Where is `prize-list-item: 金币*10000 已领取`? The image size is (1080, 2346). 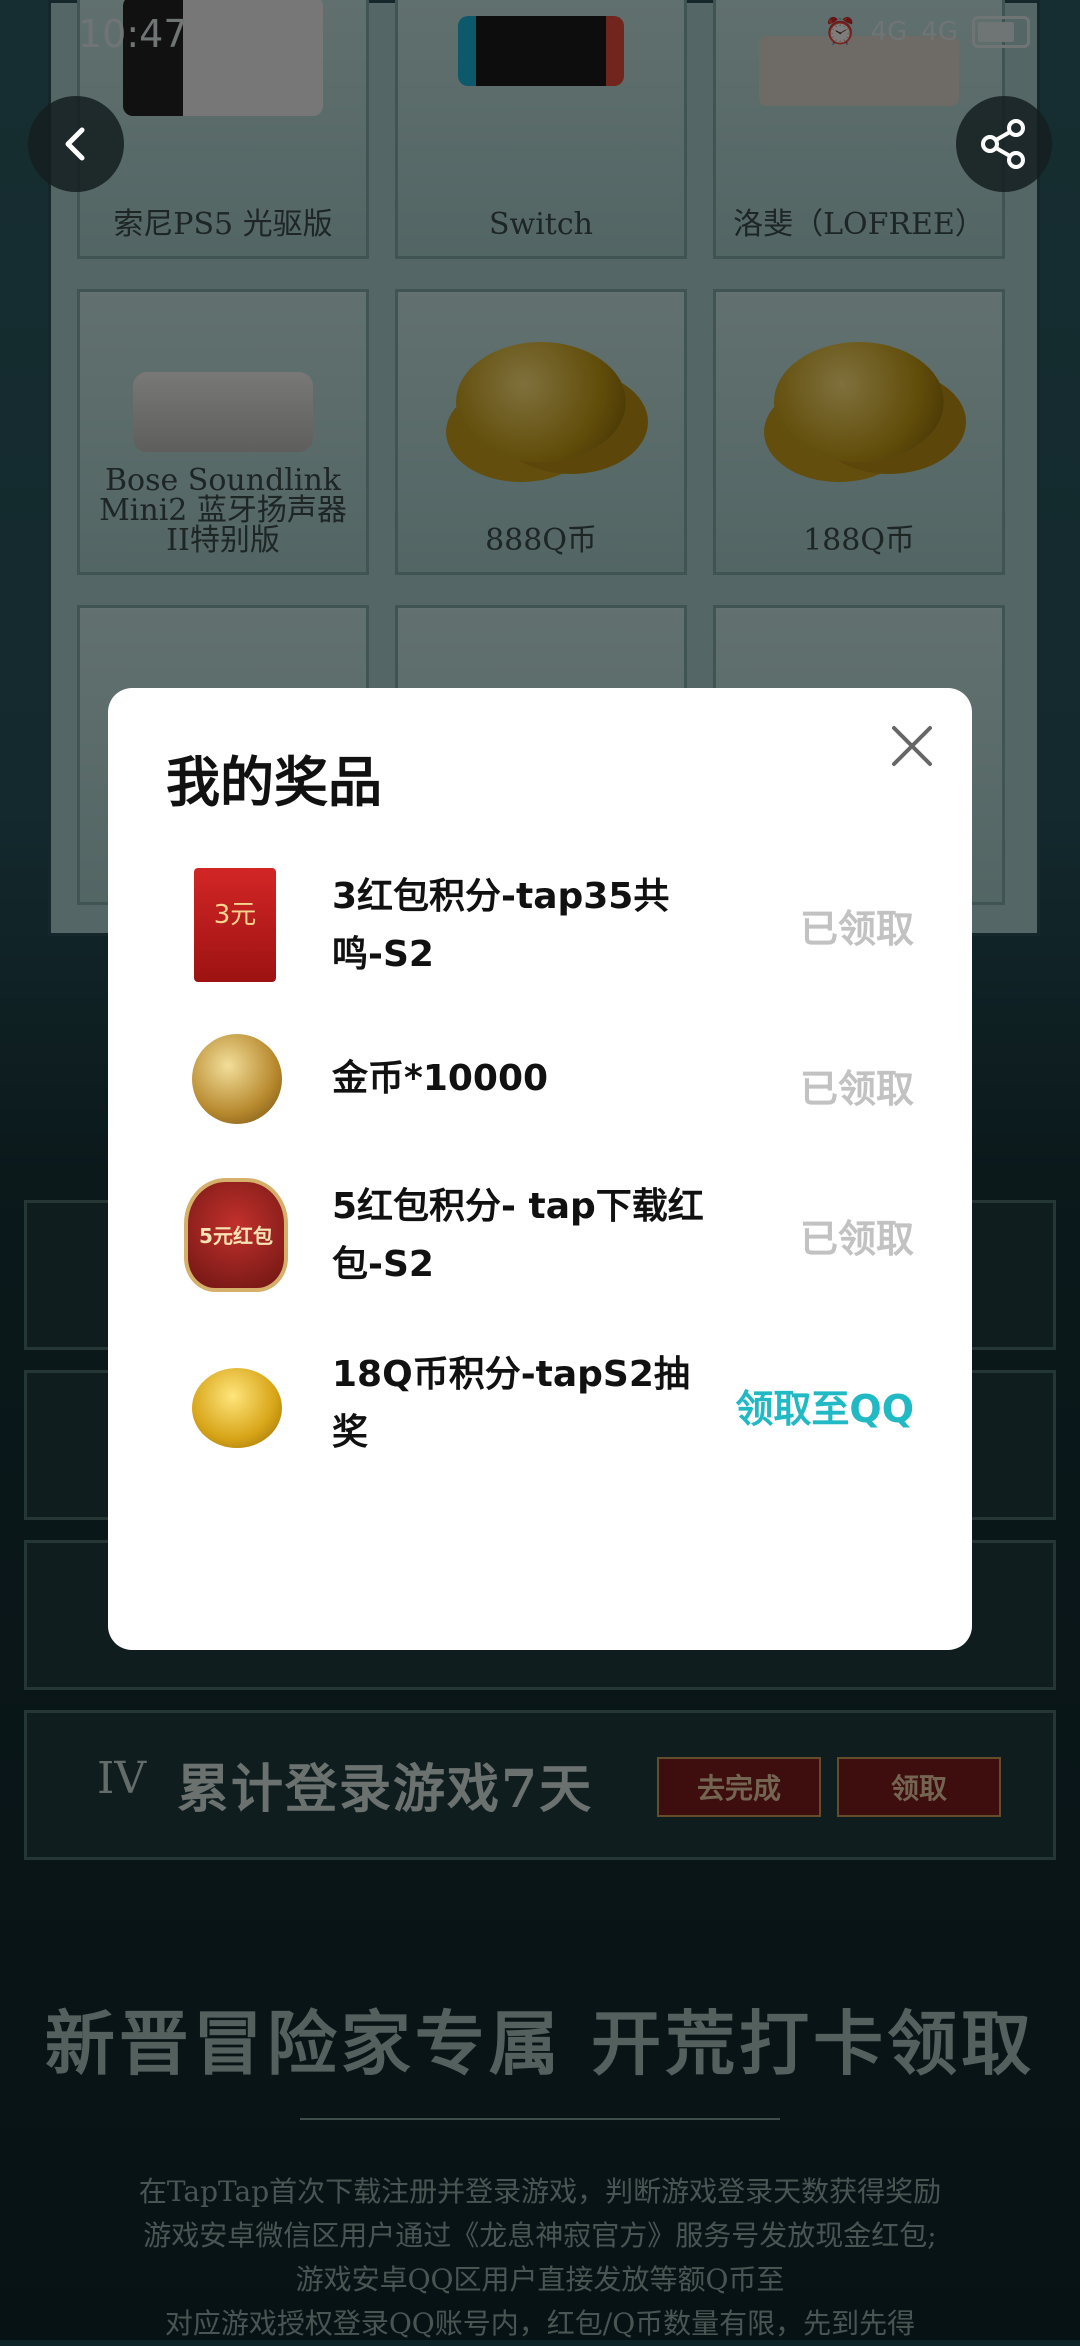
prize-list-item: 金币*10000 已领取 is located at coordinates (540, 1103).